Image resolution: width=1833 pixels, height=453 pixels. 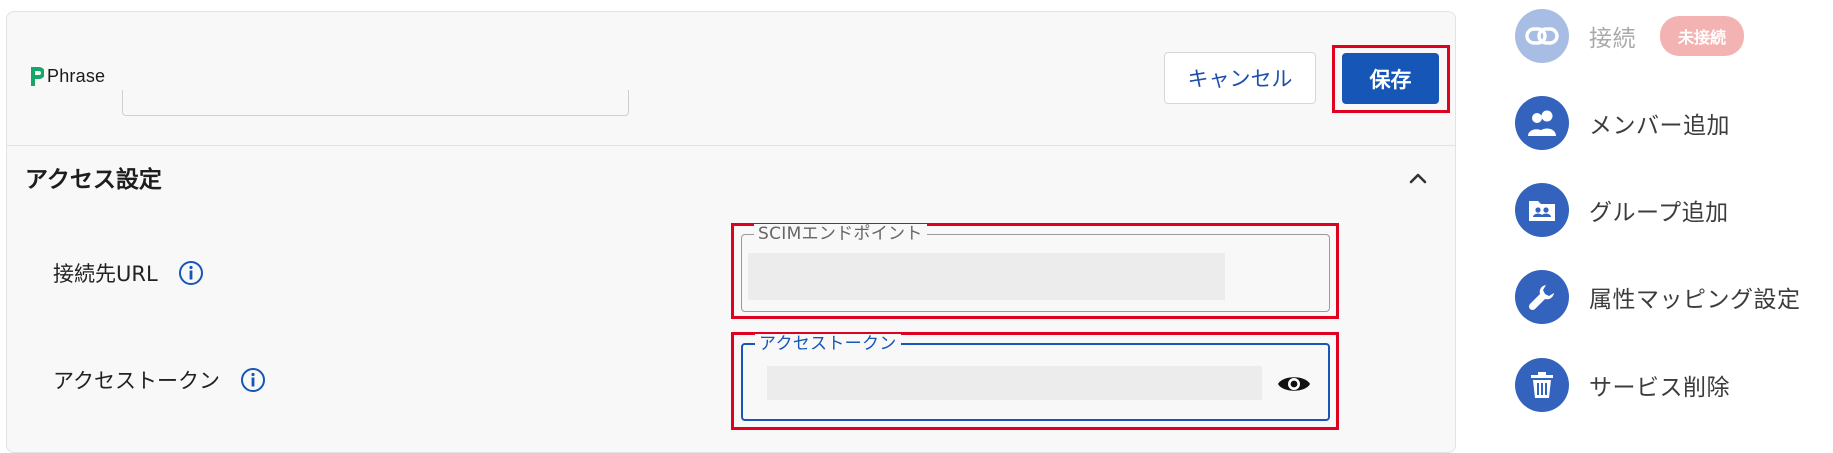 What do you see at coordinates (1542, 297) in the screenshot?
I see `wrench-icon` at bounding box center [1542, 297].